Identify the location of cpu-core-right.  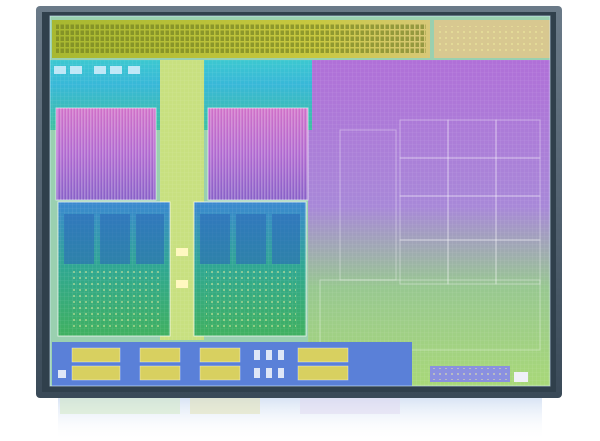
(250, 269).